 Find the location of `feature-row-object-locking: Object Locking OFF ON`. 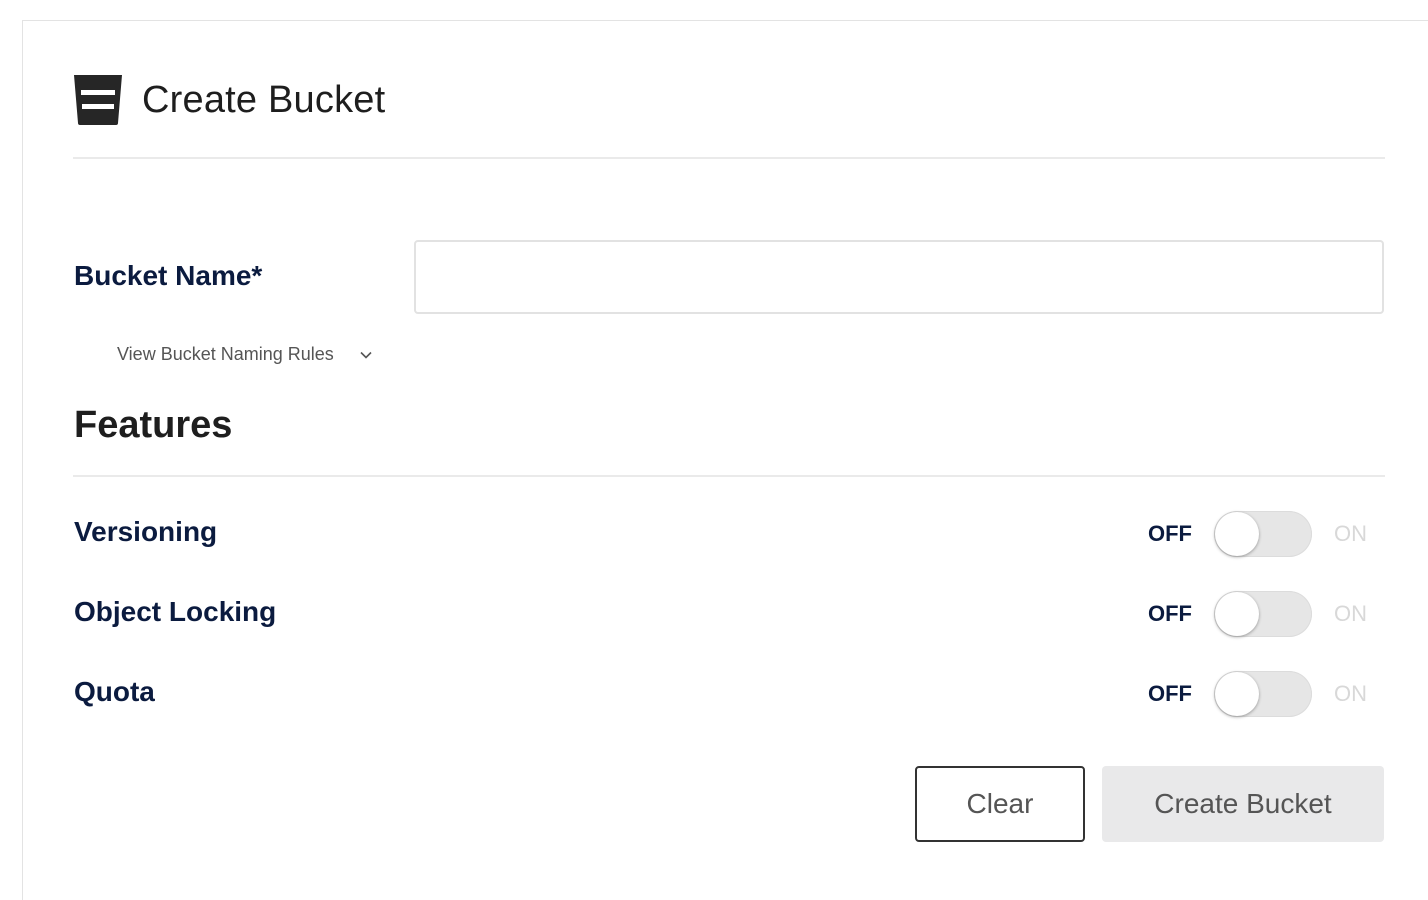

feature-row-object-locking: Object Locking OFF ON is located at coordinates (714, 614).